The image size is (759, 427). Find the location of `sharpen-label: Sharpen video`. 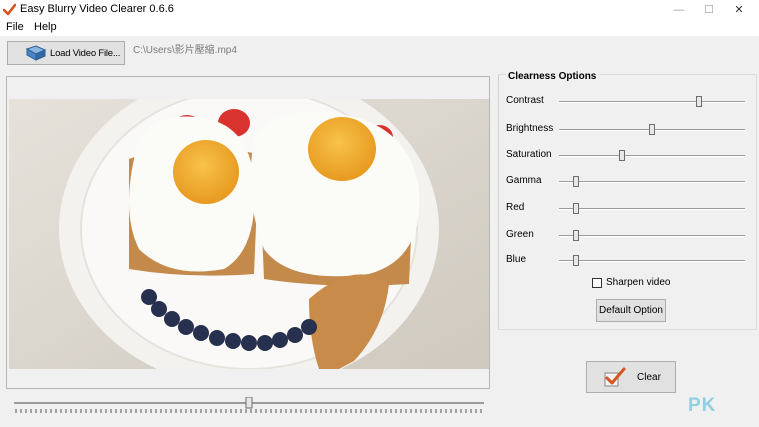

sharpen-label: Sharpen video is located at coordinates (638, 282).